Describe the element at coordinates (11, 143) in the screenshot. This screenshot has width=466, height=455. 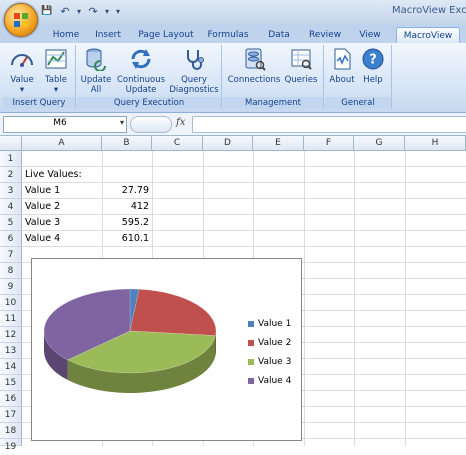
I see `select-all-corner` at that location.